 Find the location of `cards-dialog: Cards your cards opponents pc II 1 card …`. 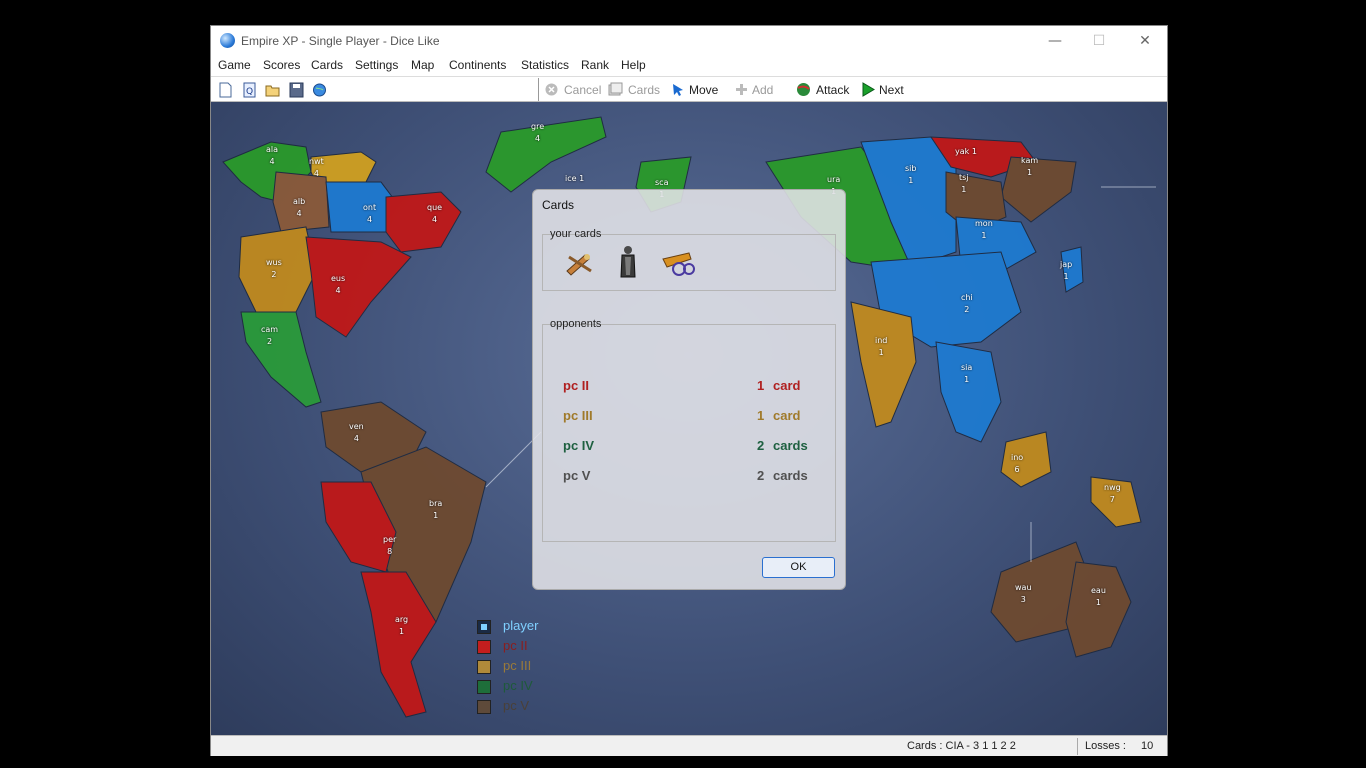

cards-dialog: Cards your cards opponents pc II 1 card … is located at coordinates (689, 389).